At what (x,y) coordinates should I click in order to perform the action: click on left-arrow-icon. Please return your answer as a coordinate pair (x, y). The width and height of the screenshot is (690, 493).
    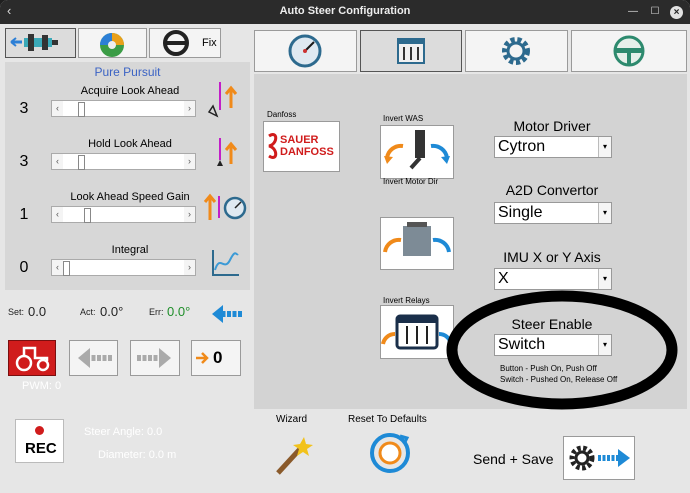
    Looking at the image, I should click on (227, 314).